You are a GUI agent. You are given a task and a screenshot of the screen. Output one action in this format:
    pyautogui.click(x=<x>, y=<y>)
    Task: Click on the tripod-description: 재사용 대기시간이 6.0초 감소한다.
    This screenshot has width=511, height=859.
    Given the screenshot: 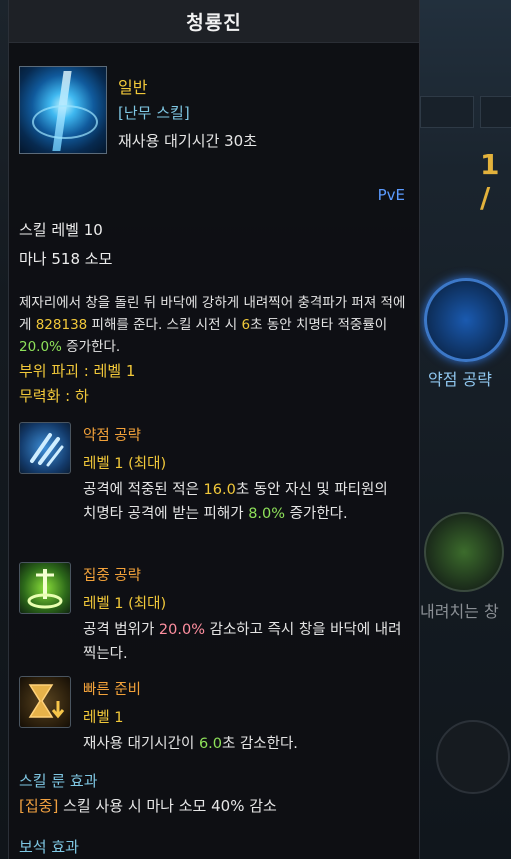 What is the action you would take?
    pyautogui.click(x=190, y=744)
    